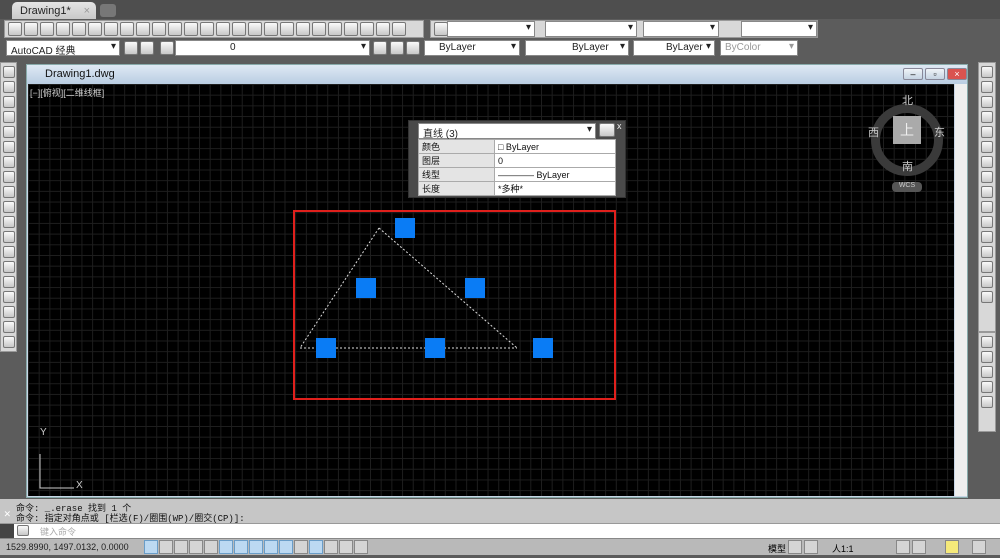  Describe the element at coordinates (256, 547) in the screenshot. I see `otrack-toggle` at that location.